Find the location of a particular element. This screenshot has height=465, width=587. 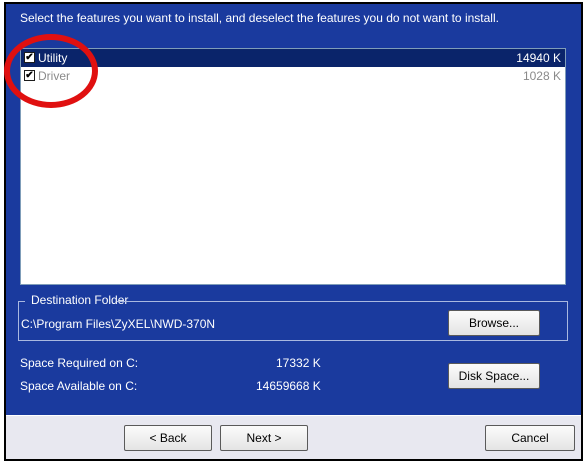

back-button: < Back is located at coordinates (168, 438).